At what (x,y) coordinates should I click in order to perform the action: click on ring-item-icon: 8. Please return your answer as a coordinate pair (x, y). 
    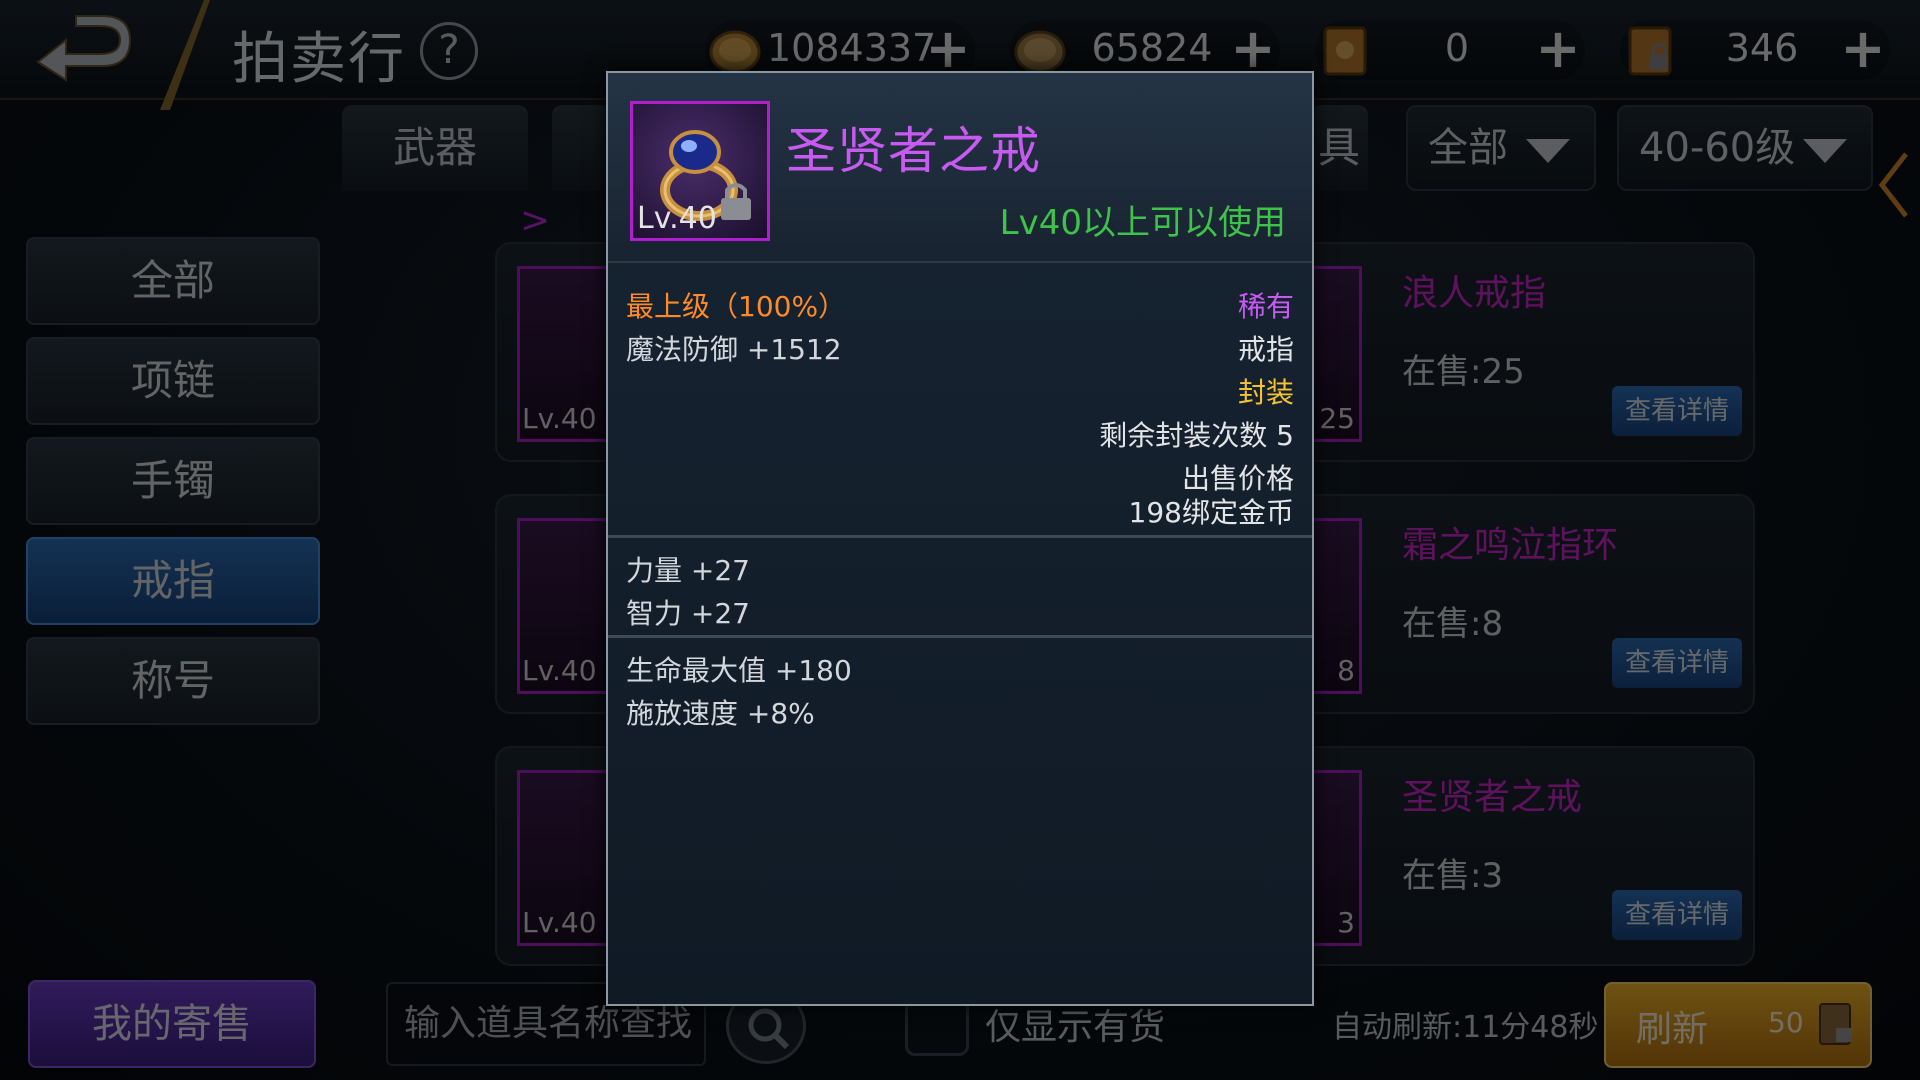
    Looking at the image, I should click on (1334, 606).